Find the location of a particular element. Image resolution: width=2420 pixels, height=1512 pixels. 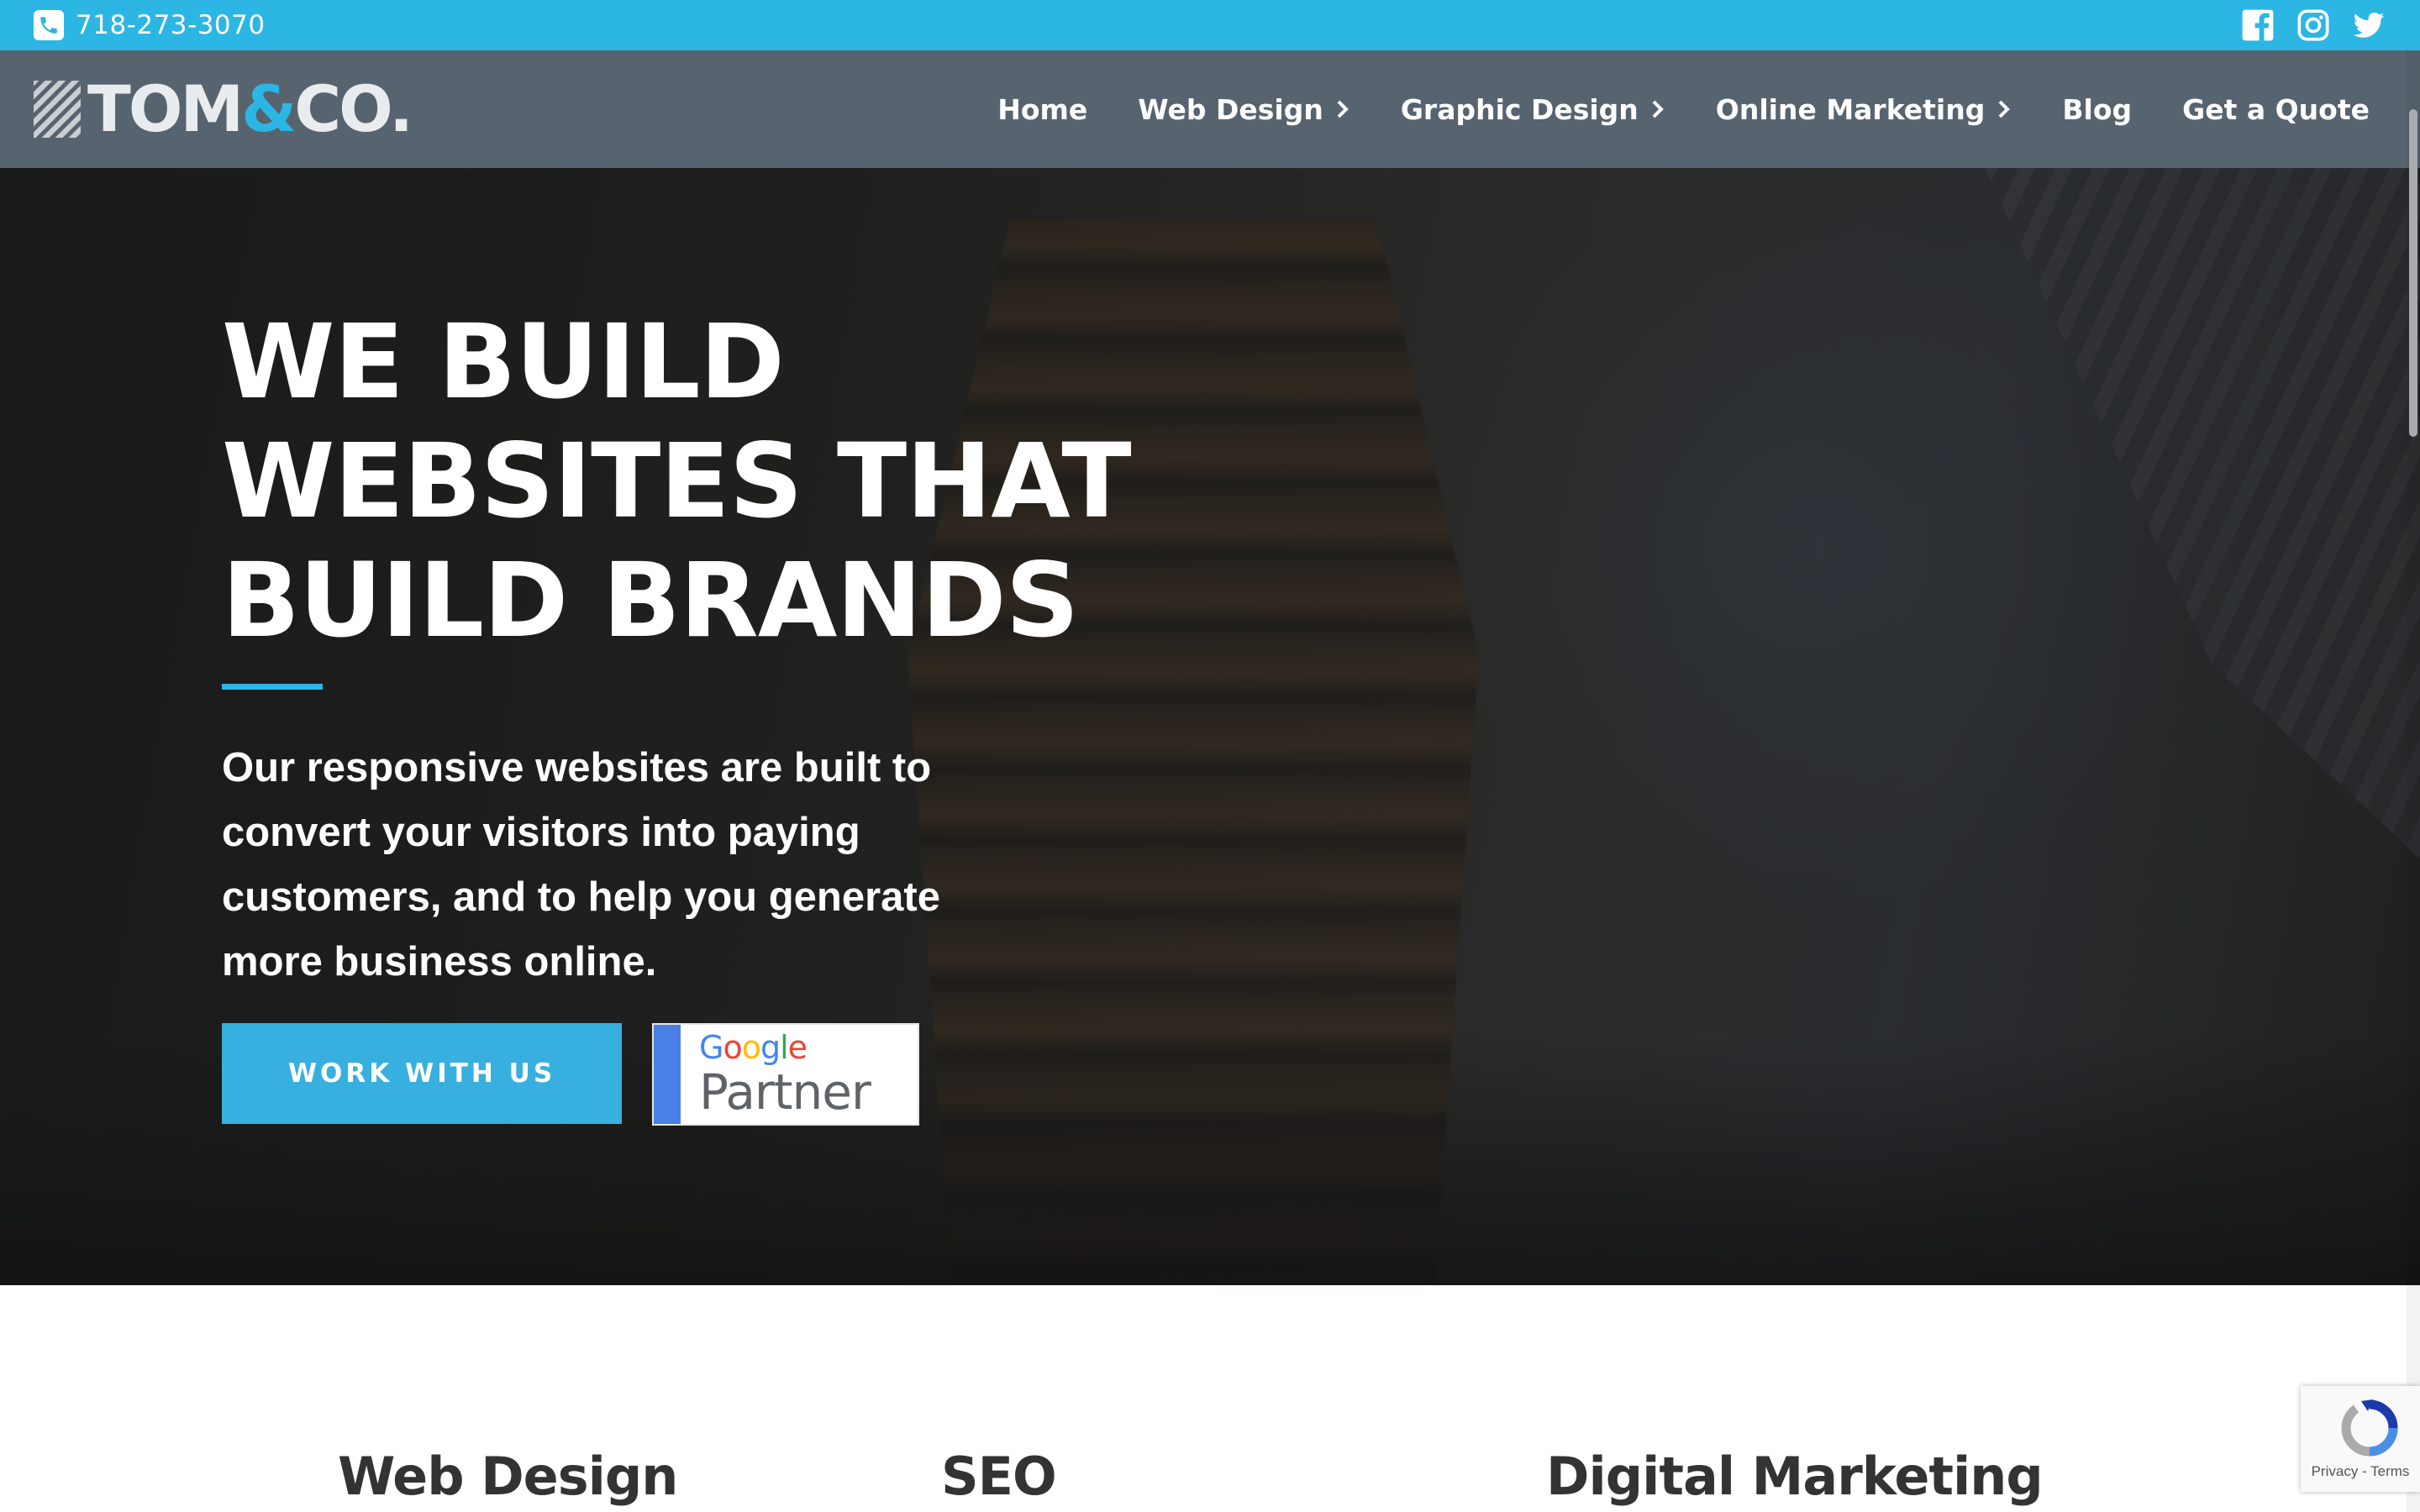

recaptcha-links: Privacy - Terms is located at coordinates (2360, 1471).